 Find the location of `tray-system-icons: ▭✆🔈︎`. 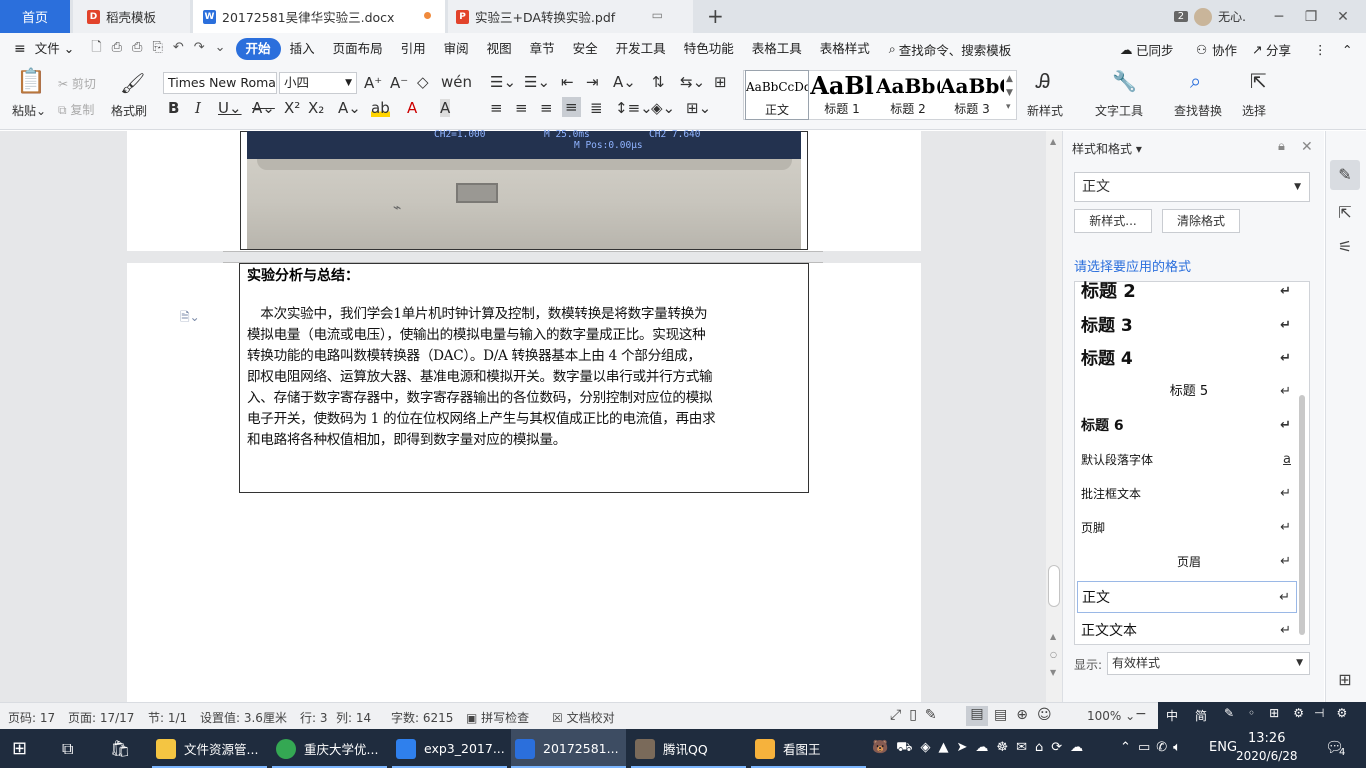

tray-system-icons: ▭✆🔈︎ is located at coordinates (1162, 747).